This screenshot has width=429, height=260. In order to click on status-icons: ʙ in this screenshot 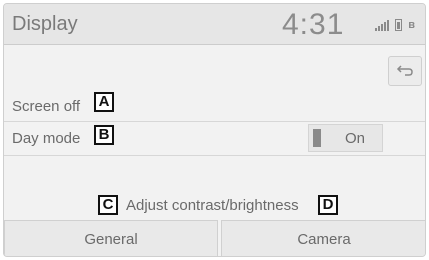, I will do `click(395, 24)`.